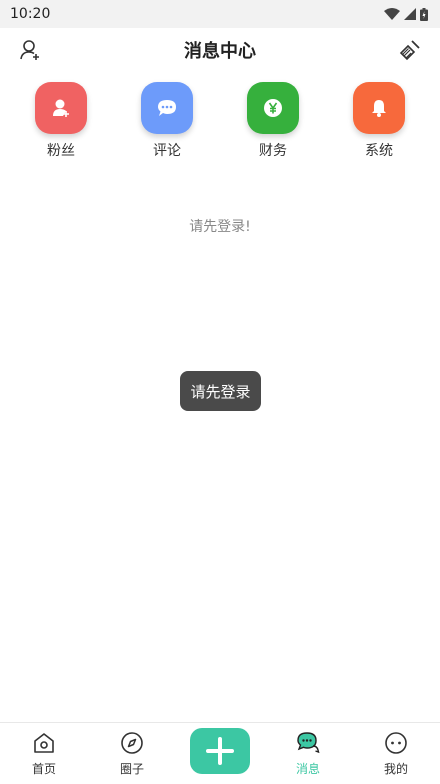 Image resolution: width=440 pixels, height=784 pixels. What do you see at coordinates (131, 769) in the screenshot?
I see `tab-label: 圈子` at bounding box center [131, 769].